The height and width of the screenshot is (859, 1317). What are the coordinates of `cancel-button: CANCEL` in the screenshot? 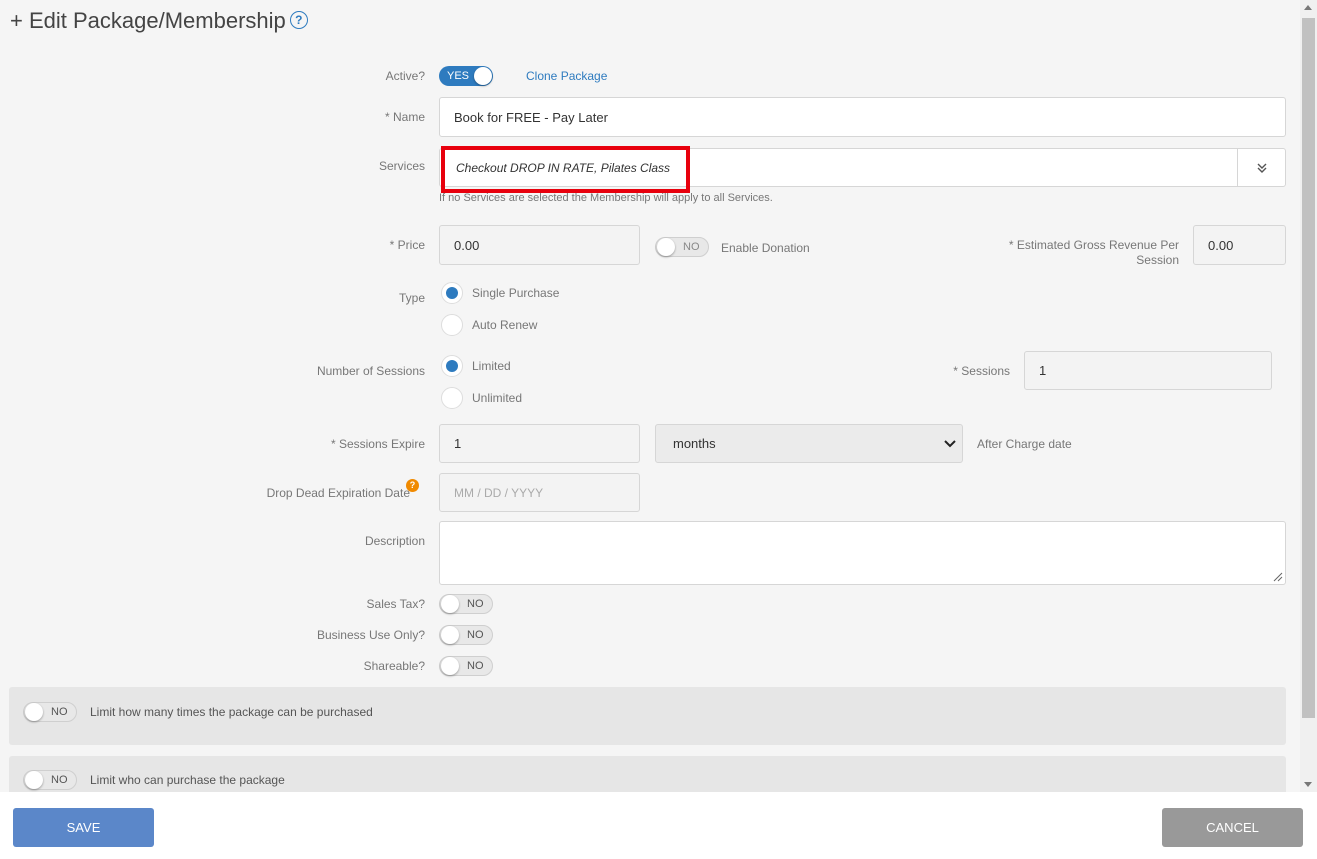 It's located at (1232, 827).